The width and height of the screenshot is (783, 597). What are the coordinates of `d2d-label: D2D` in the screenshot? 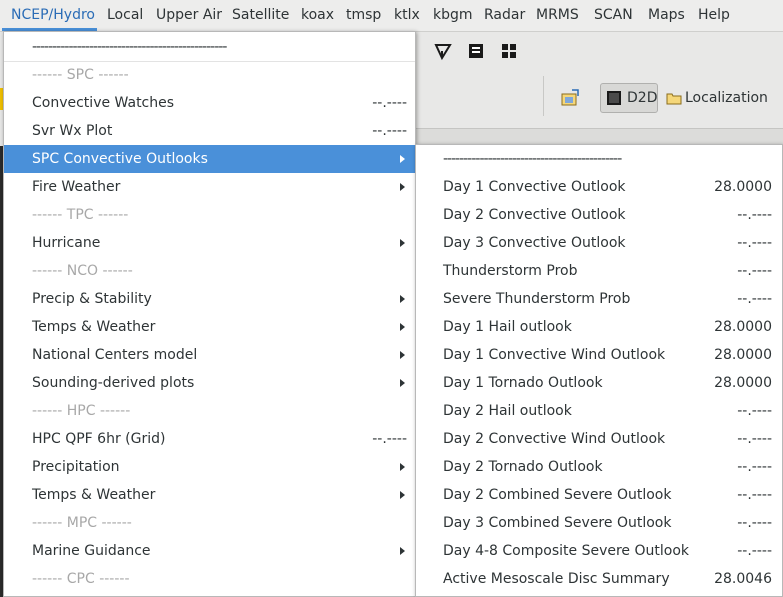 It's located at (642, 98).